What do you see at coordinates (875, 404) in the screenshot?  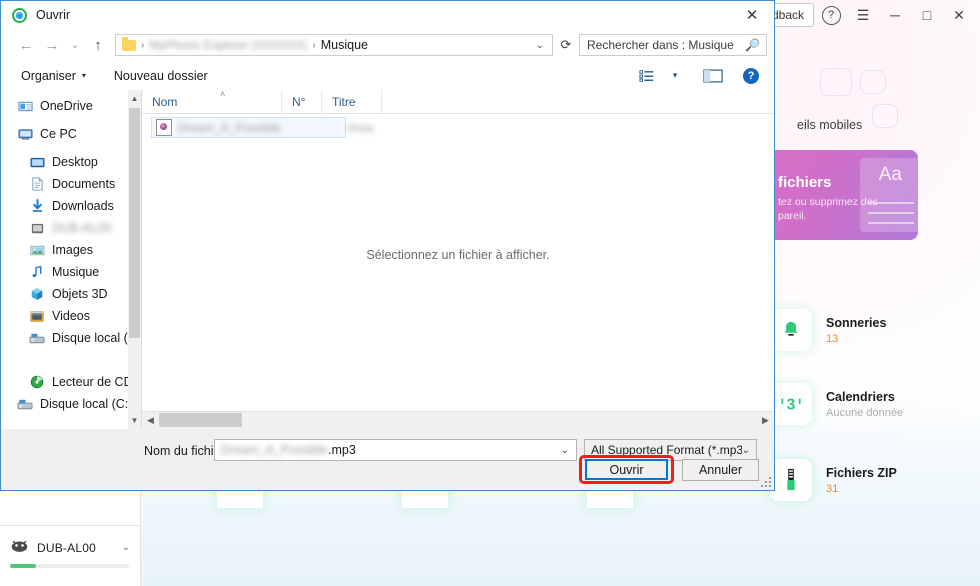 I see `list-item: 3 Calendriers Aucune donnée` at bounding box center [875, 404].